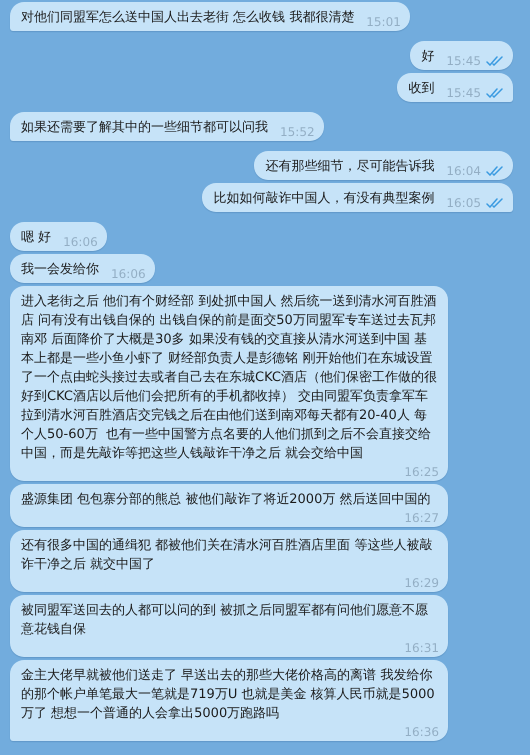 Image resolution: width=530 pixels, height=755 pixels. I want to click on message-text: 对他们同盟军怎么送中国人出去老街 怎么收钱 我都很清楚, so click(187, 18).